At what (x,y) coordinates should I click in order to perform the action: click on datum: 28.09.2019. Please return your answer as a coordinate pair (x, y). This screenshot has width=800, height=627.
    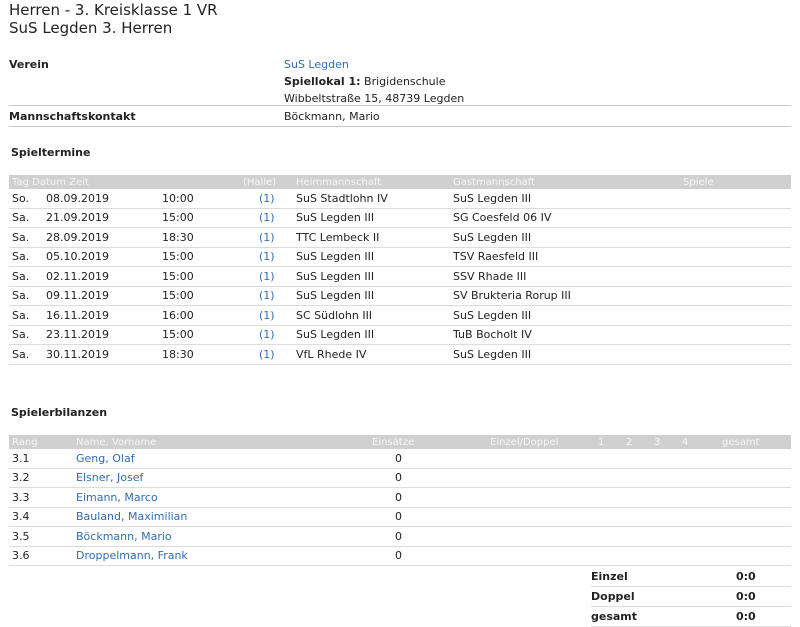
    Looking at the image, I should click on (101, 237).